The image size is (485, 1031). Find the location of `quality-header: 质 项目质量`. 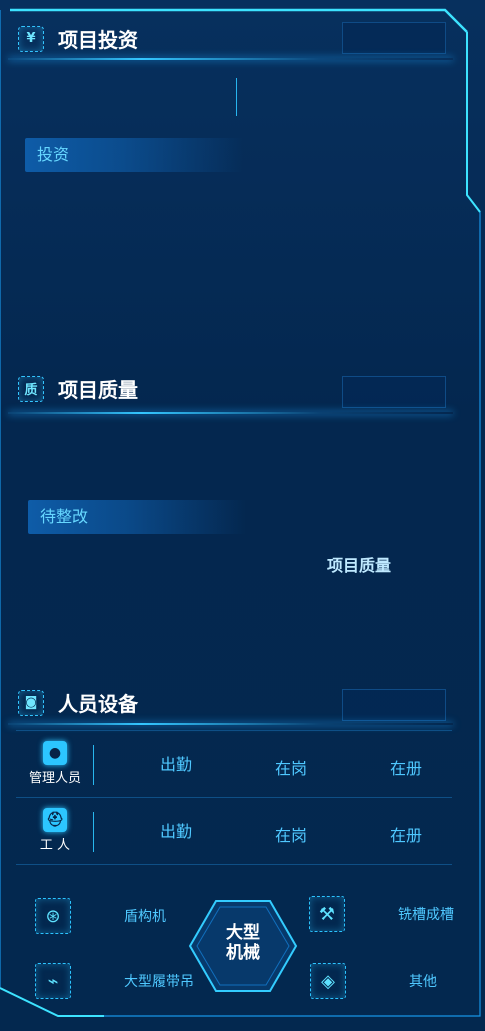

quality-header: 质 项目质量 is located at coordinates (78, 388).